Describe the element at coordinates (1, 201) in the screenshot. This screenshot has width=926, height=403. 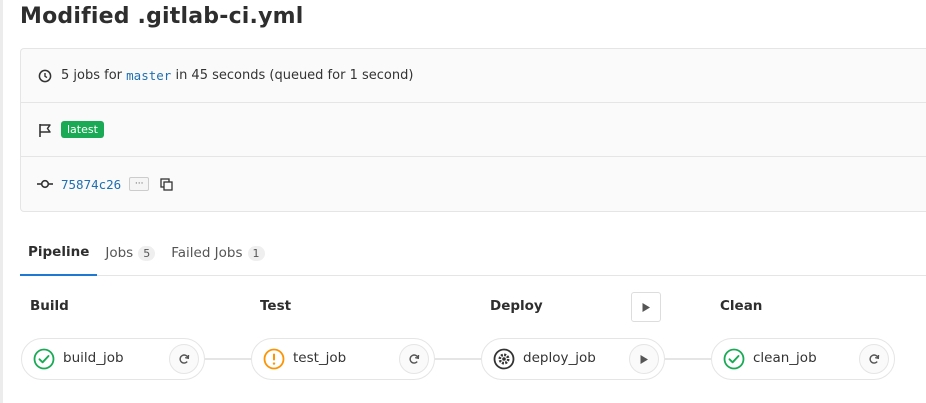
I see `left-border` at that location.